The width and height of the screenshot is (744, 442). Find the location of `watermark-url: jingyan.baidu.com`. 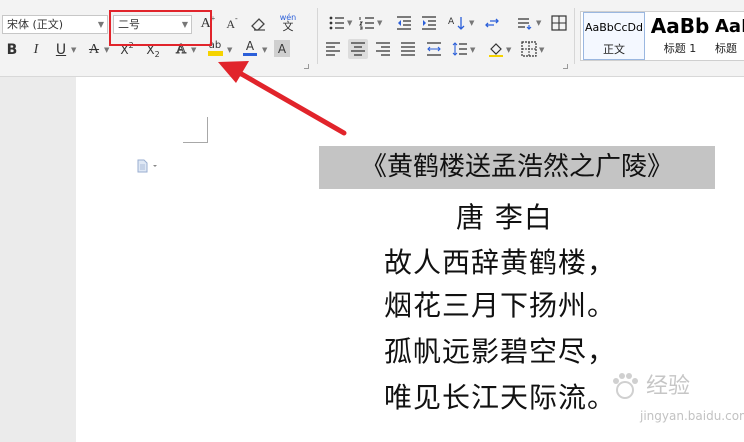

watermark-url: jingyan.baidu.com is located at coordinates (692, 416).